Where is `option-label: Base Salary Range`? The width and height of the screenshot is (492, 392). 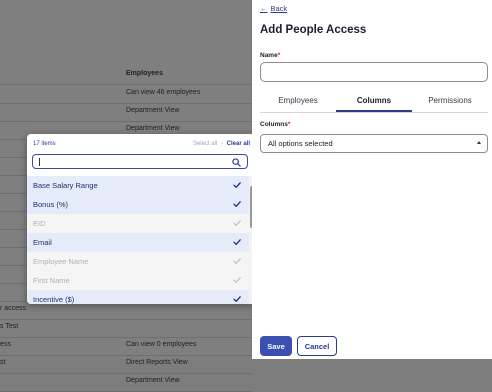
option-label: Base Salary Range is located at coordinates (65, 185).